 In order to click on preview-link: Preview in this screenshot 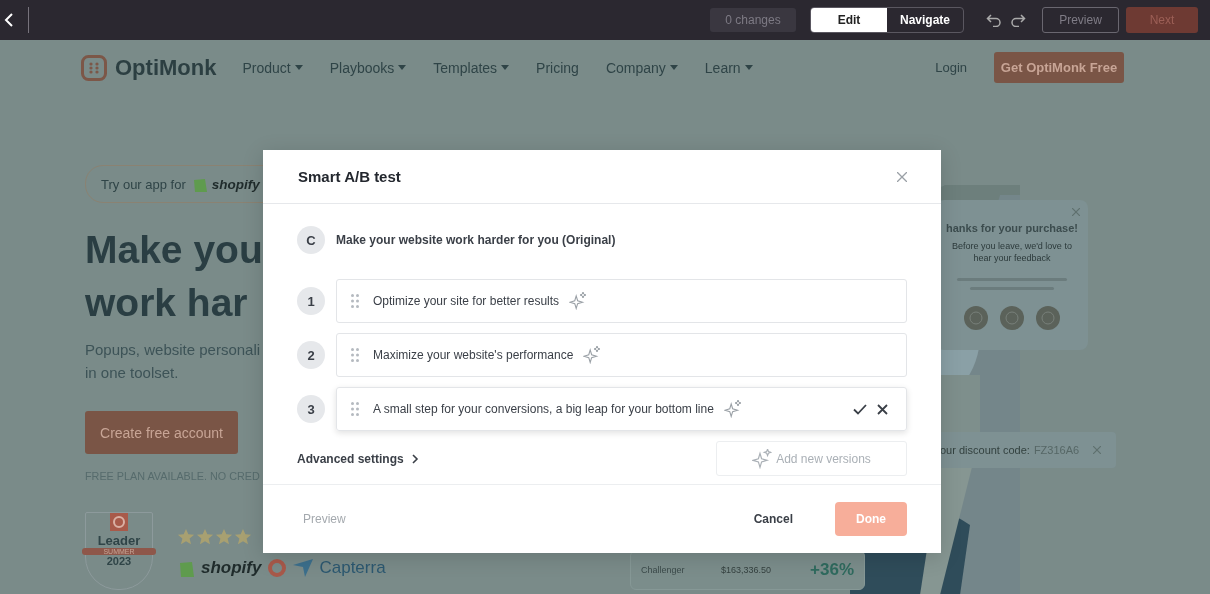, I will do `click(324, 519)`.